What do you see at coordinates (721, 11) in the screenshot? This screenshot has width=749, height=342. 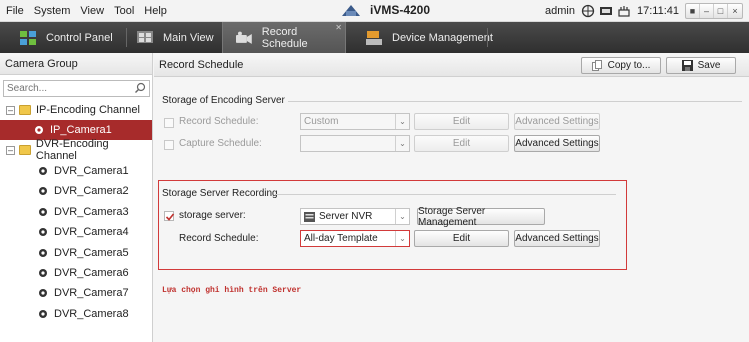 I see `maximize-icon: □` at bounding box center [721, 11].